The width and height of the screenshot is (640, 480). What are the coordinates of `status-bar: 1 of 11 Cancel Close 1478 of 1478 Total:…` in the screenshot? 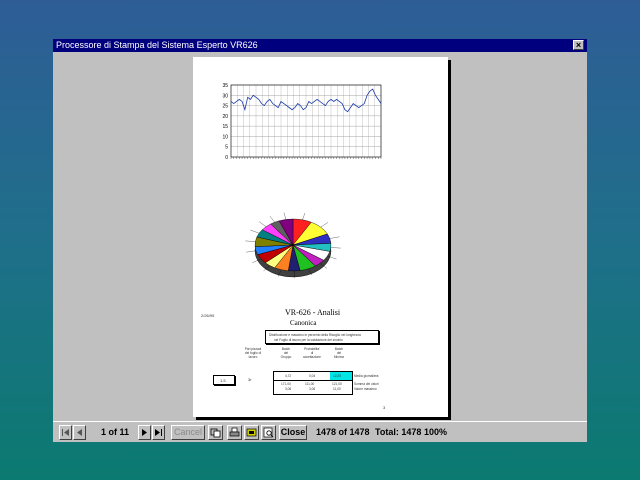 It's located at (320, 431).